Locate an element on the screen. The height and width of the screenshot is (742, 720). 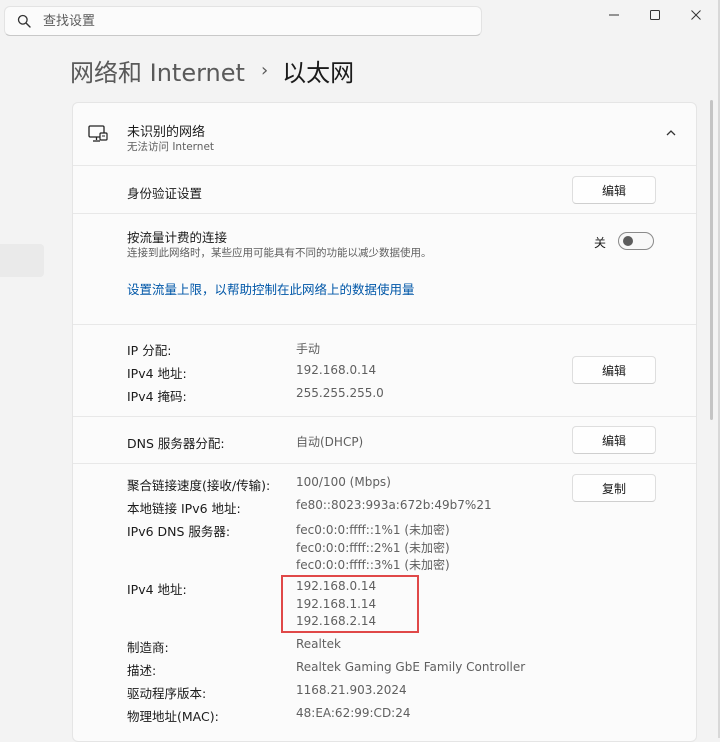
driver-version-value: 1168.21.903.2024 is located at coordinates (351, 690).